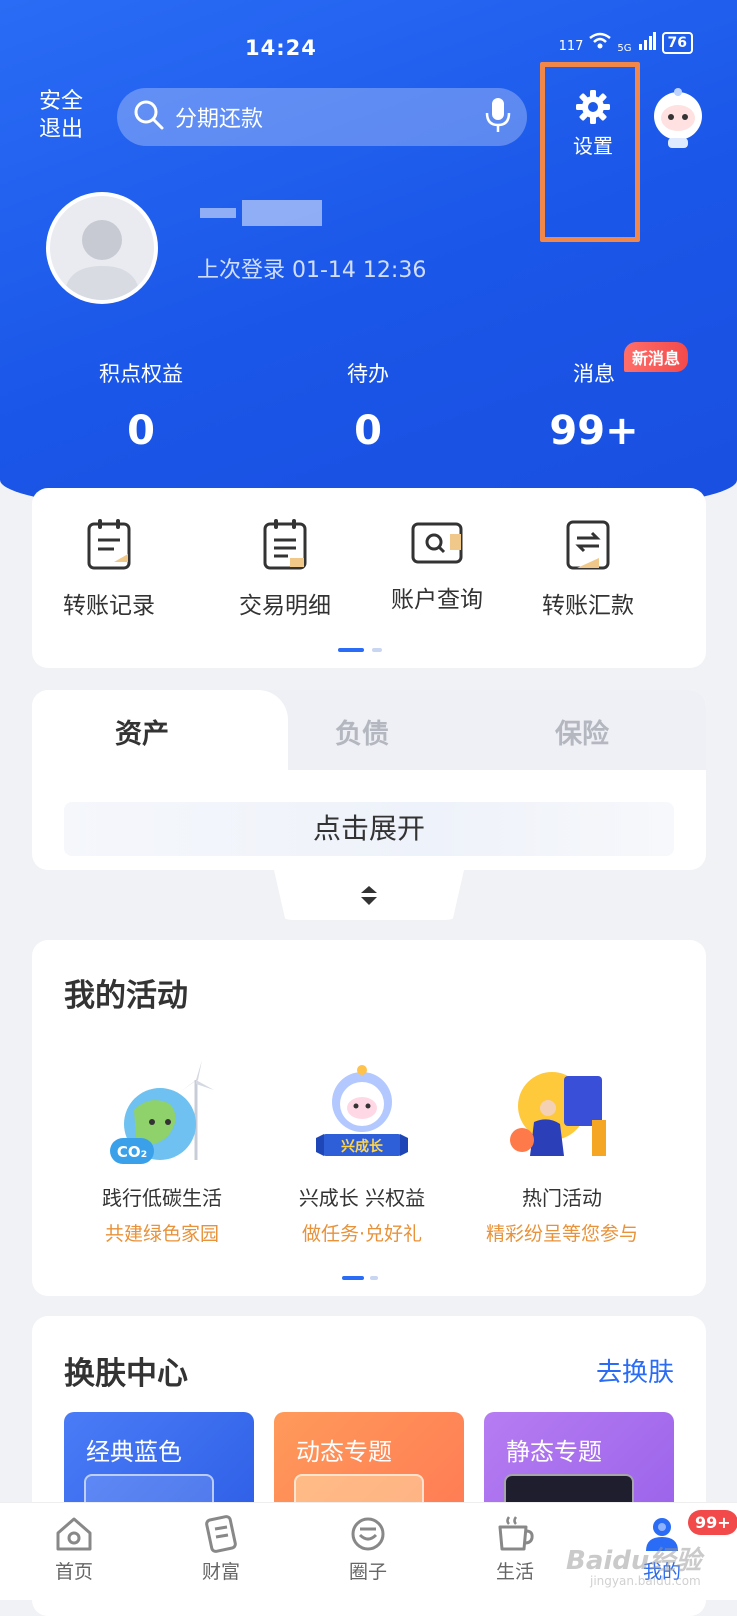  What do you see at coordinates (647, 43) in the screenshot?
I see `signal-icon` at bounding box center [647, 43].